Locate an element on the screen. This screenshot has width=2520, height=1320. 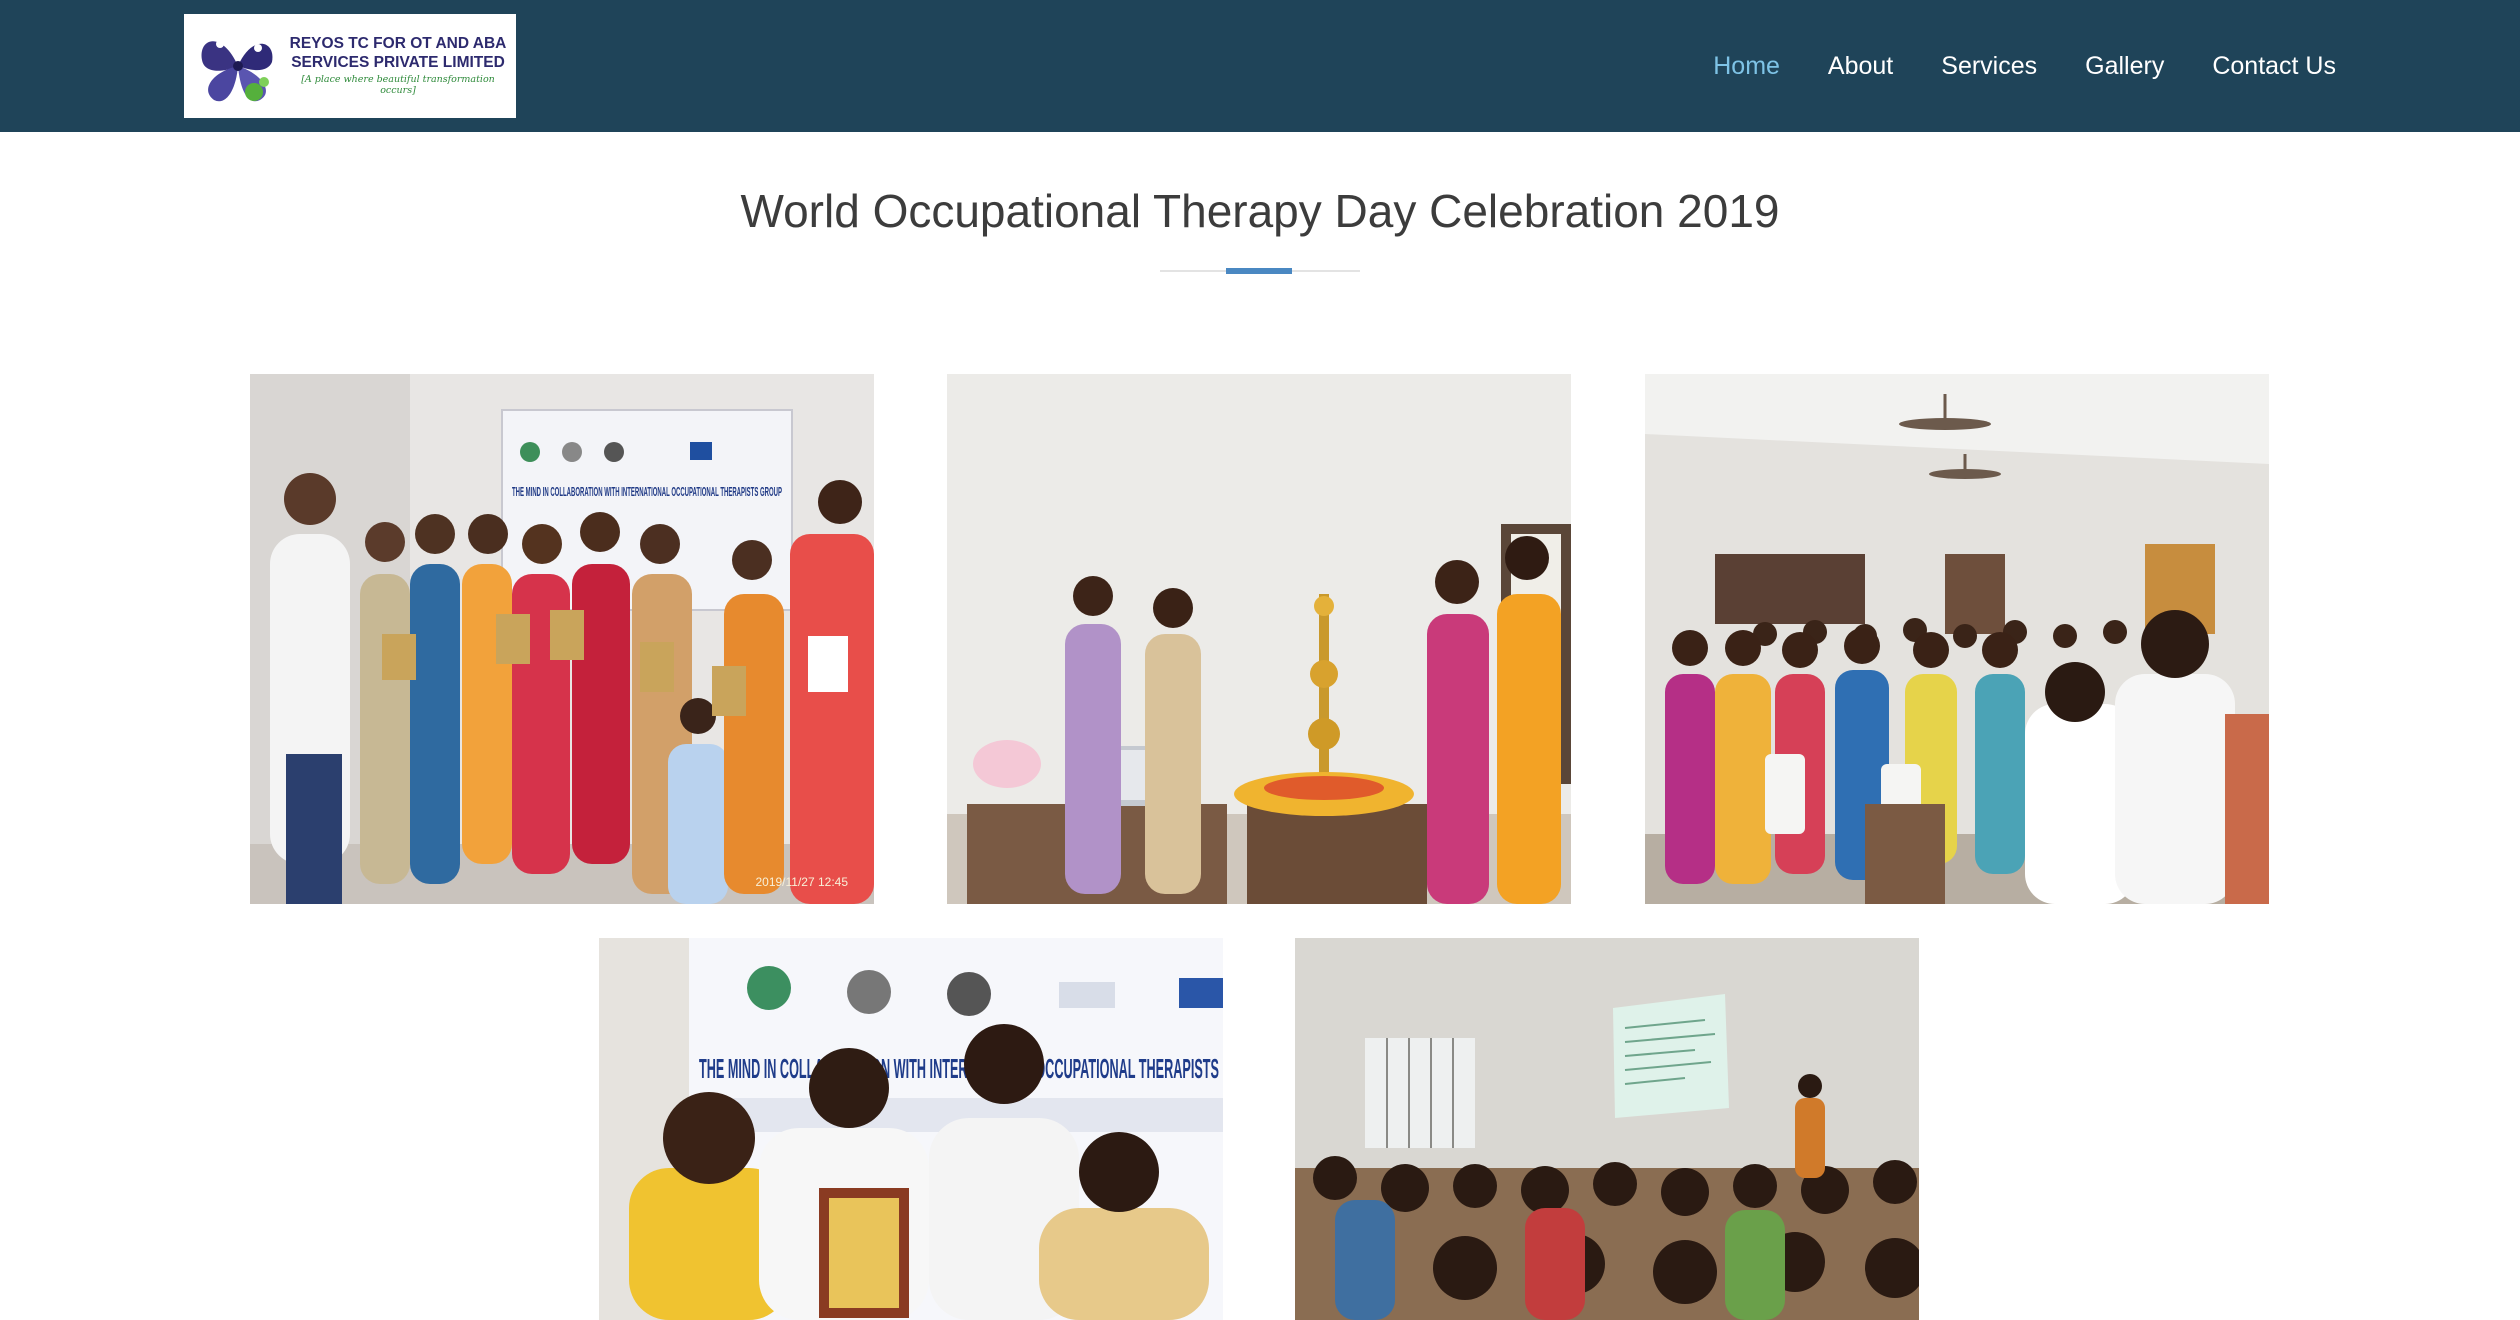
photo-seminar-session-image is located at coordinates (1607, 1129).